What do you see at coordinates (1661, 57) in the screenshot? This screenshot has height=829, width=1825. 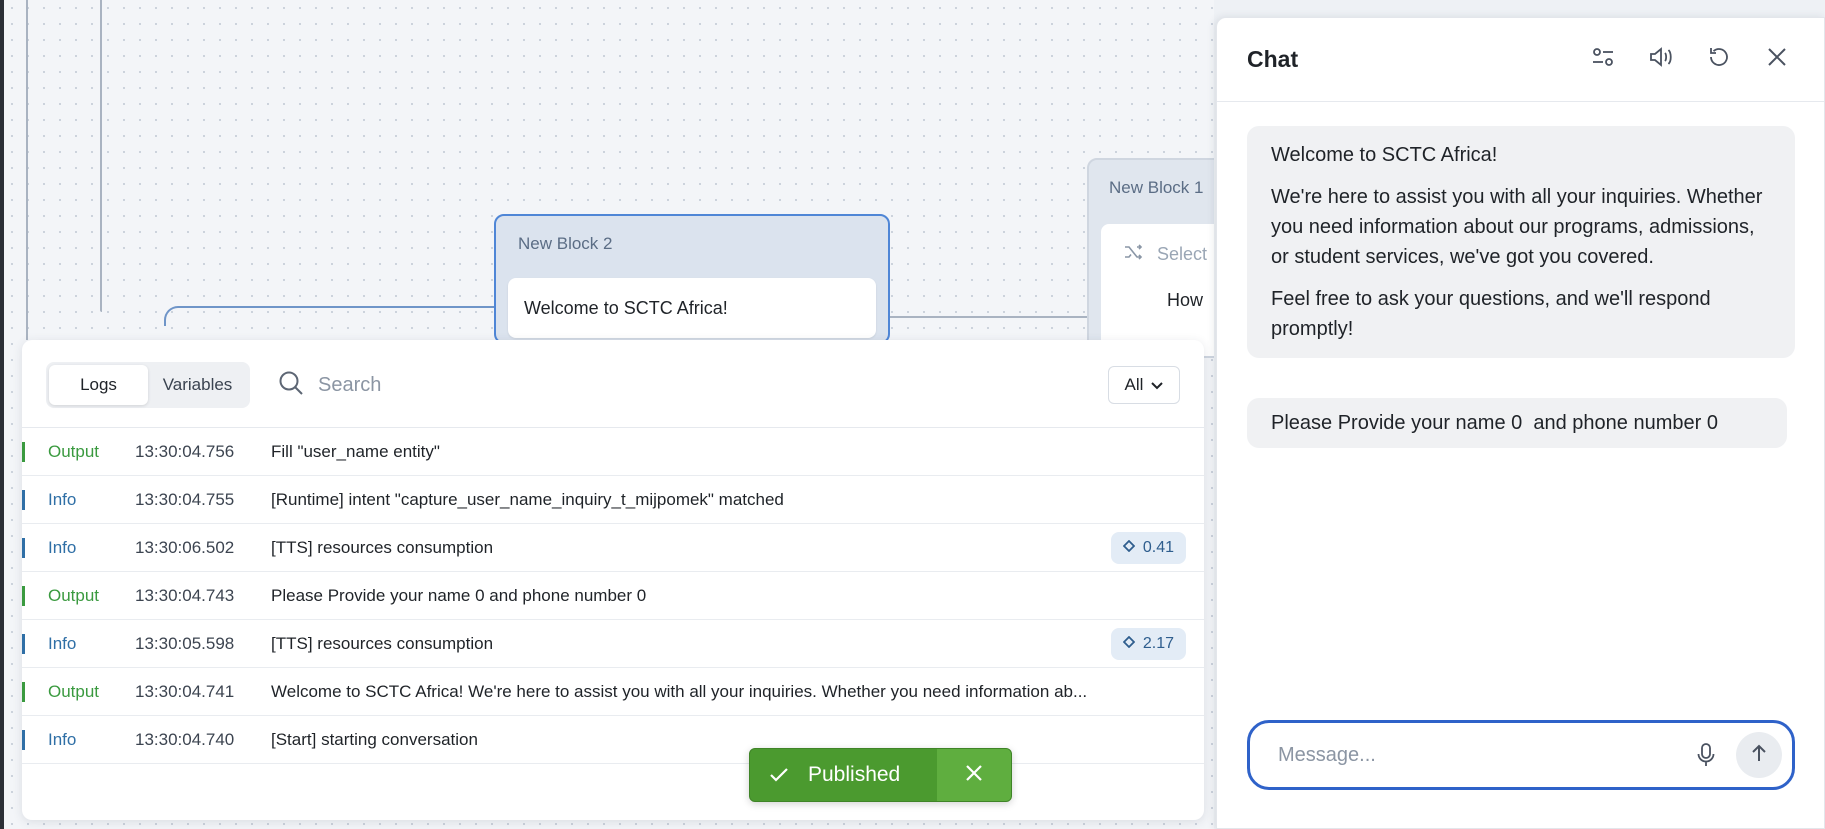 I see `speaker-icon` at bounding box center [1661, 57].